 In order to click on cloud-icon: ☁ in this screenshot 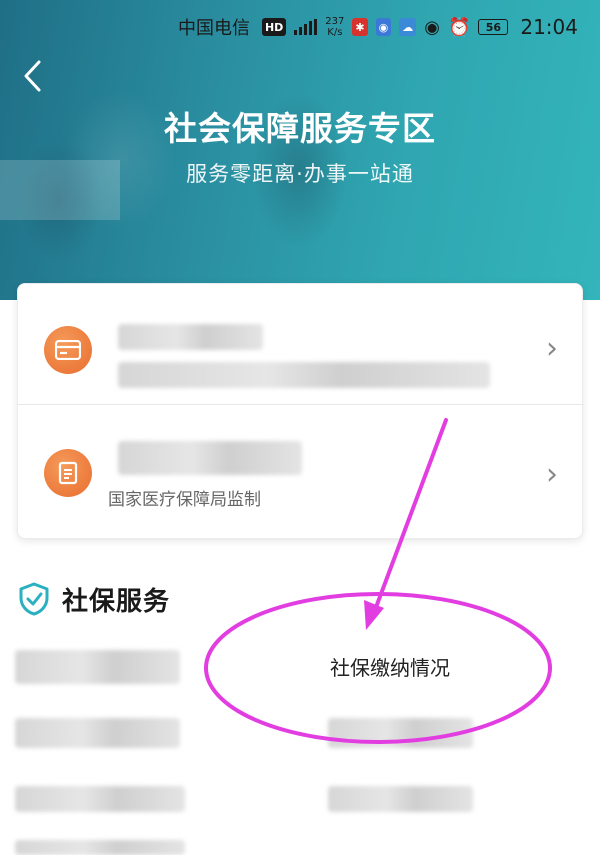, I will do `click(408, 27)`.